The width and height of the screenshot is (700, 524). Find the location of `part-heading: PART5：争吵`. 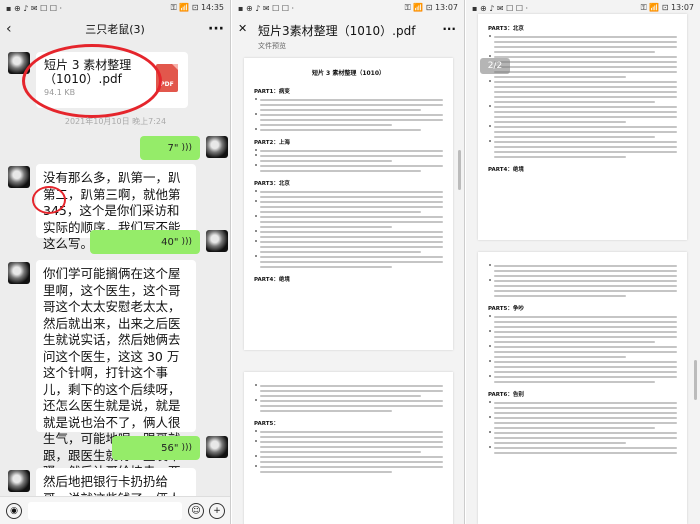

part-heading: PART5：争吵 is located at coordinates (506, 309).